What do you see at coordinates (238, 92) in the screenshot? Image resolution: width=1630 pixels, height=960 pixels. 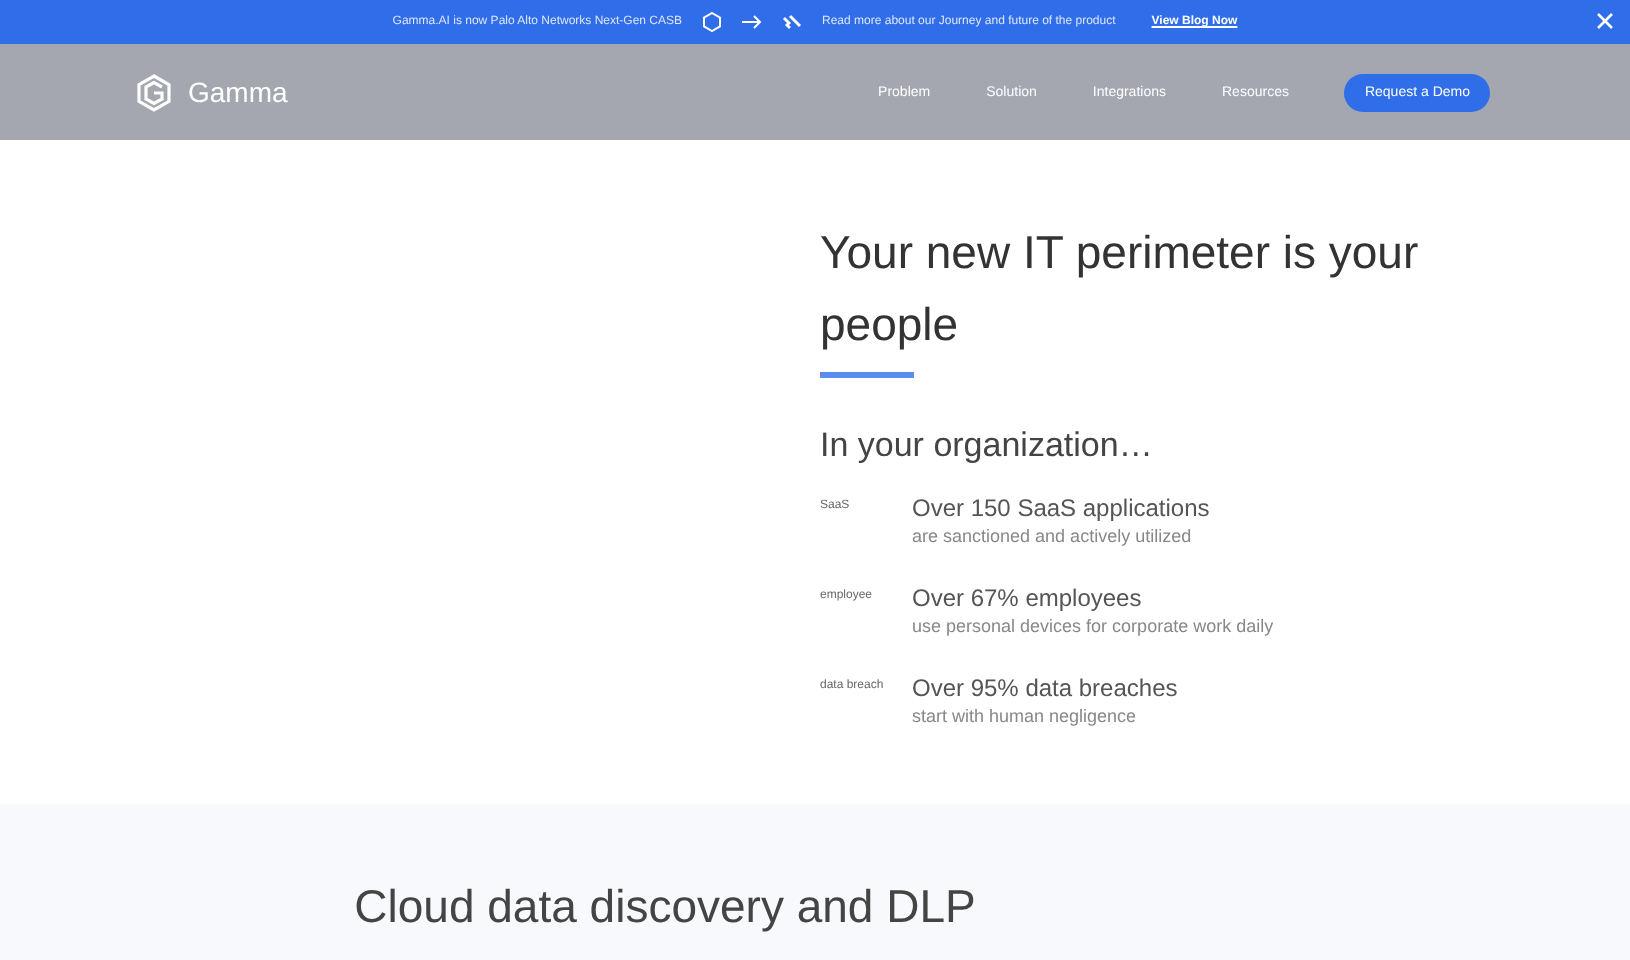 I see `brand-name: Gamma` at bounding box center [238, 92].